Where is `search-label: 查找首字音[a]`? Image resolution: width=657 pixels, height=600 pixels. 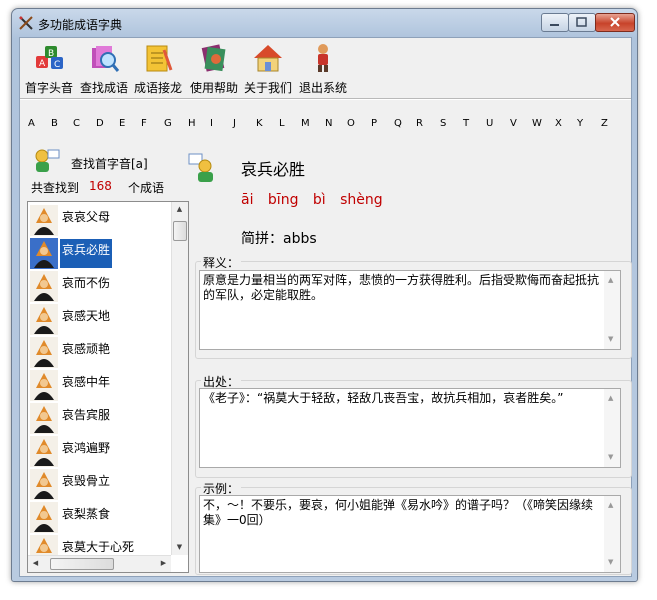 search-label: 查找首字音[a] is located at coordinates (109, 164).